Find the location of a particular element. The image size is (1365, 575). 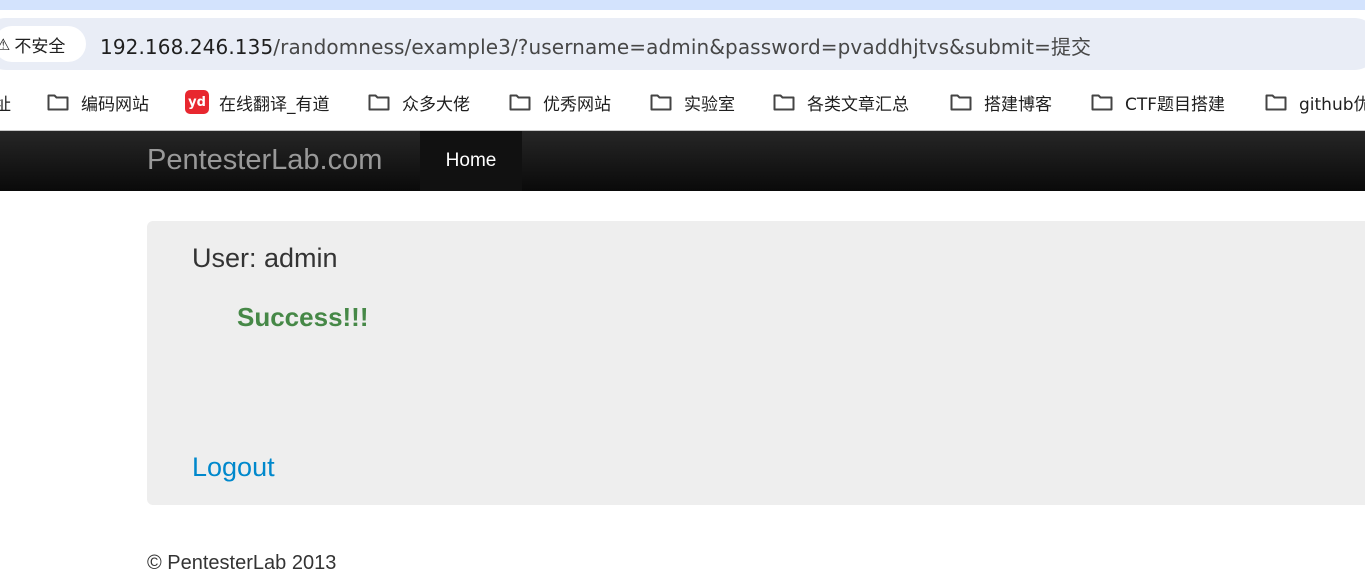

bookmark-label: 在线翻译_有道 is located at coordinates (274, 104).